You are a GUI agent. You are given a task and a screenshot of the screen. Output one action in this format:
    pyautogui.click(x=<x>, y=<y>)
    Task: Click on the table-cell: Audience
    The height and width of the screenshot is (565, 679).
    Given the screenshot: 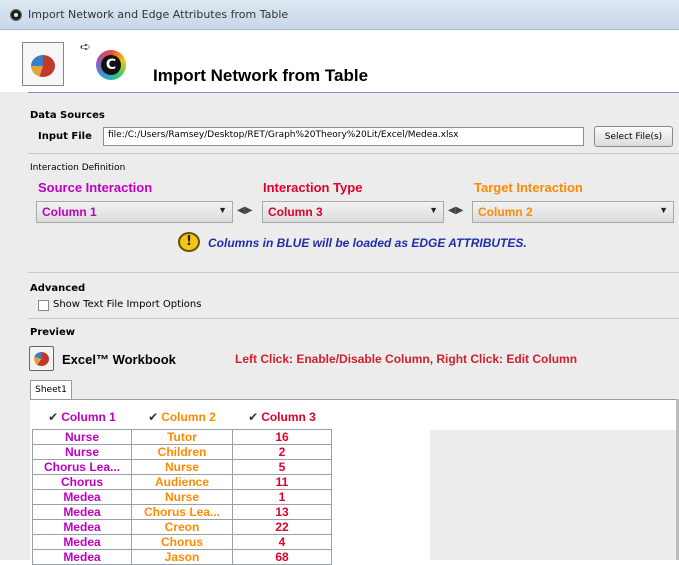 What is the action you would take?
    pyautogui.click(x=182, y=482)
    